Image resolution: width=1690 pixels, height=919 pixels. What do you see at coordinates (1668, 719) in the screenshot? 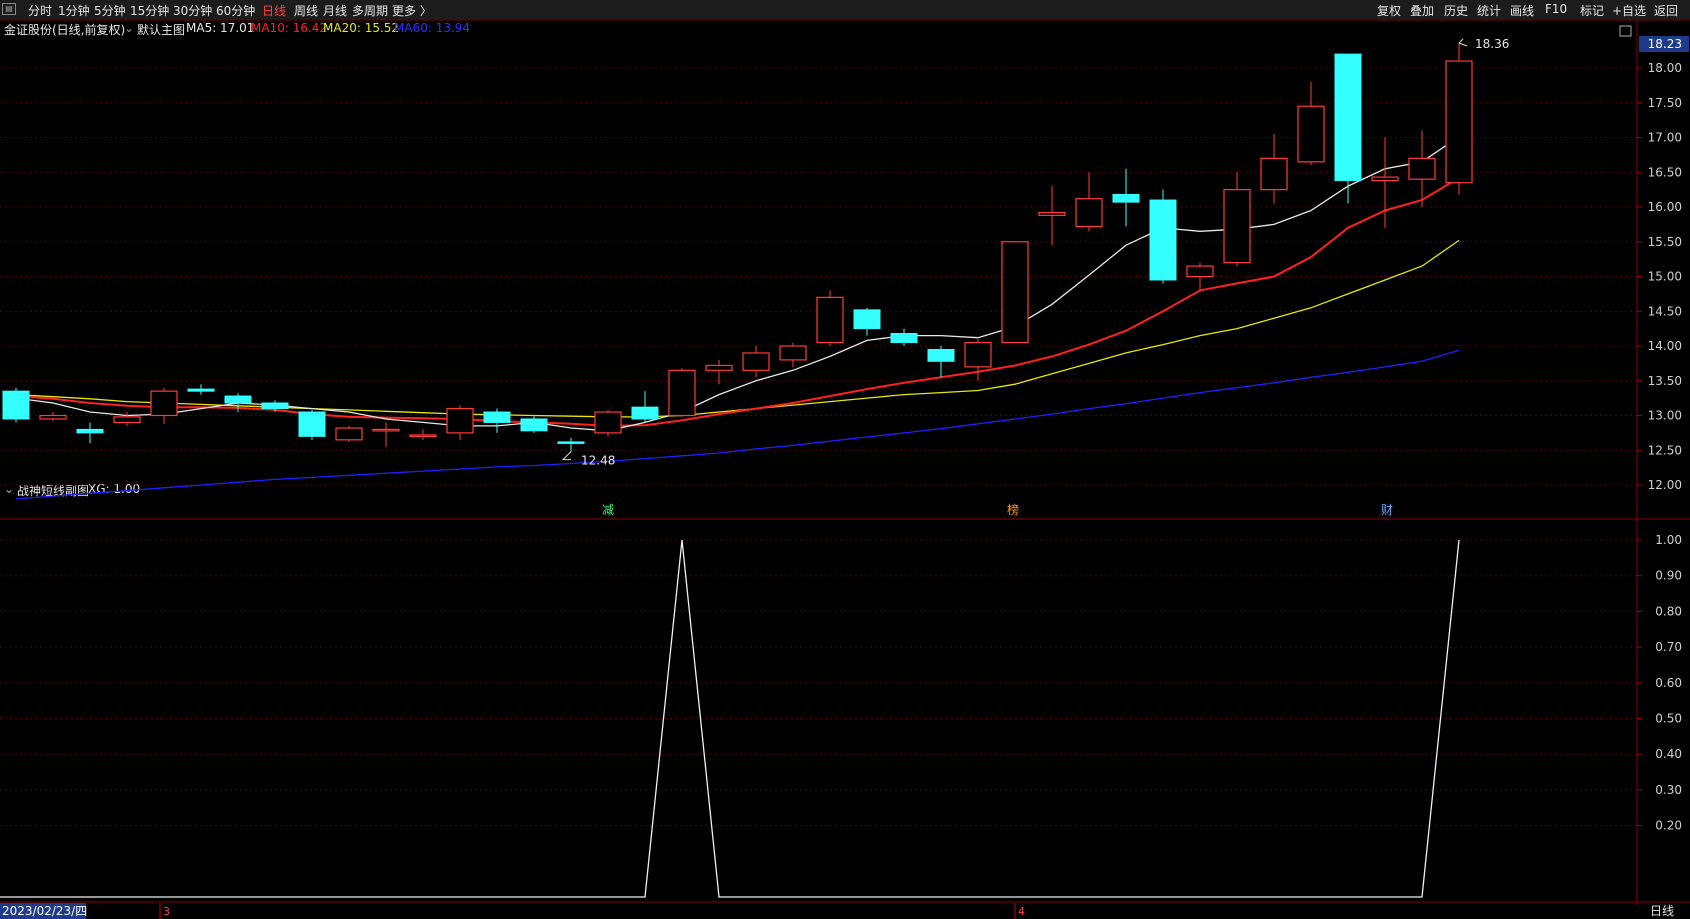
I see `xg-tick-label: 0.50` at bounding box center [1668, 719].